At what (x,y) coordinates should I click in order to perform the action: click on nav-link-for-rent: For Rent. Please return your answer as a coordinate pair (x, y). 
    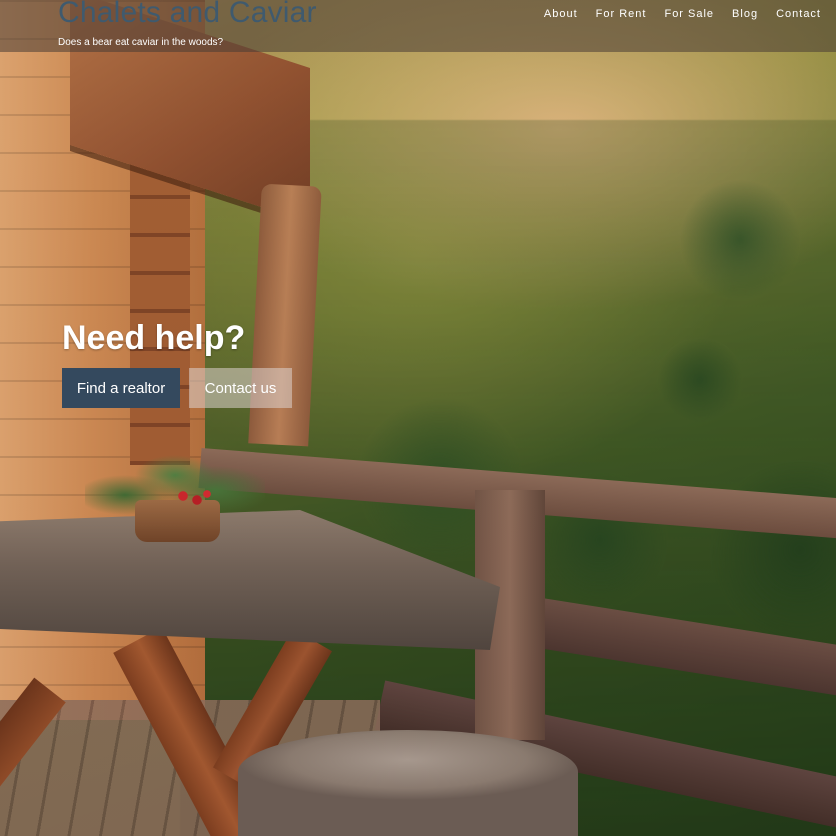
    Looking at the image, I should click on (621, 14).